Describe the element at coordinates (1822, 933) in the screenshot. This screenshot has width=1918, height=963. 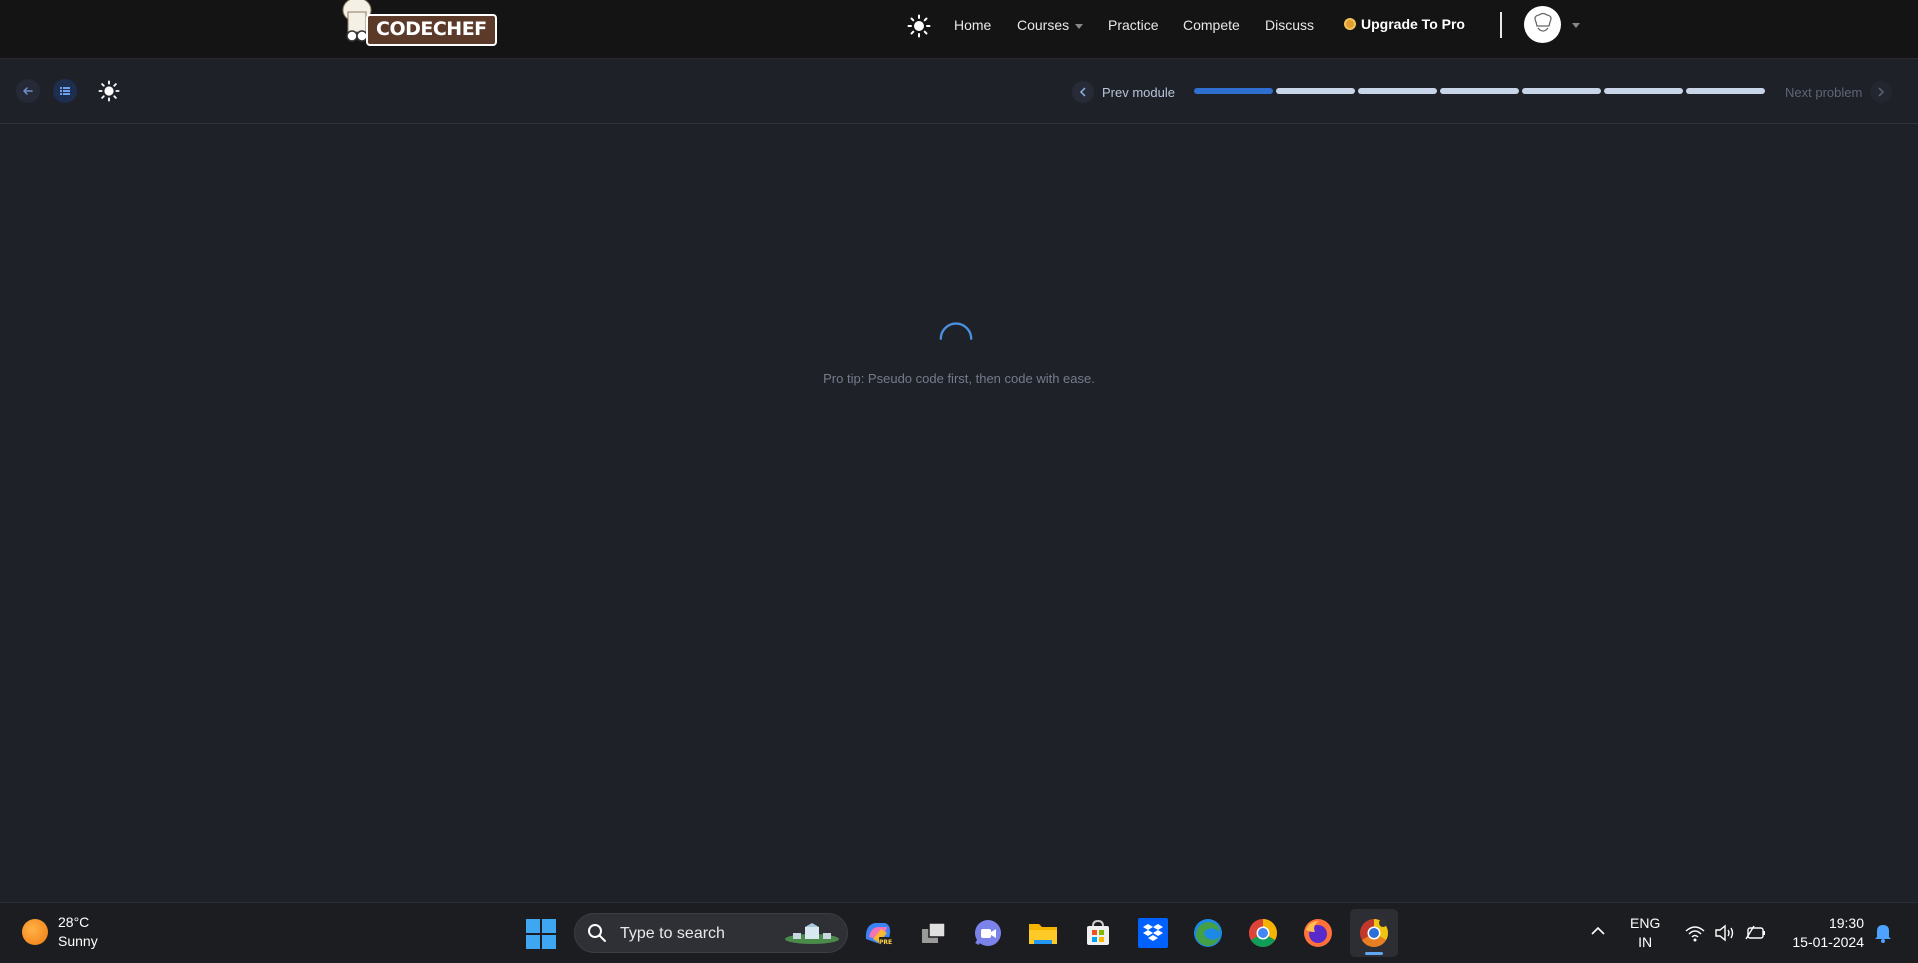
I see `system-clock: 19:30 15-01-2024` at that location.